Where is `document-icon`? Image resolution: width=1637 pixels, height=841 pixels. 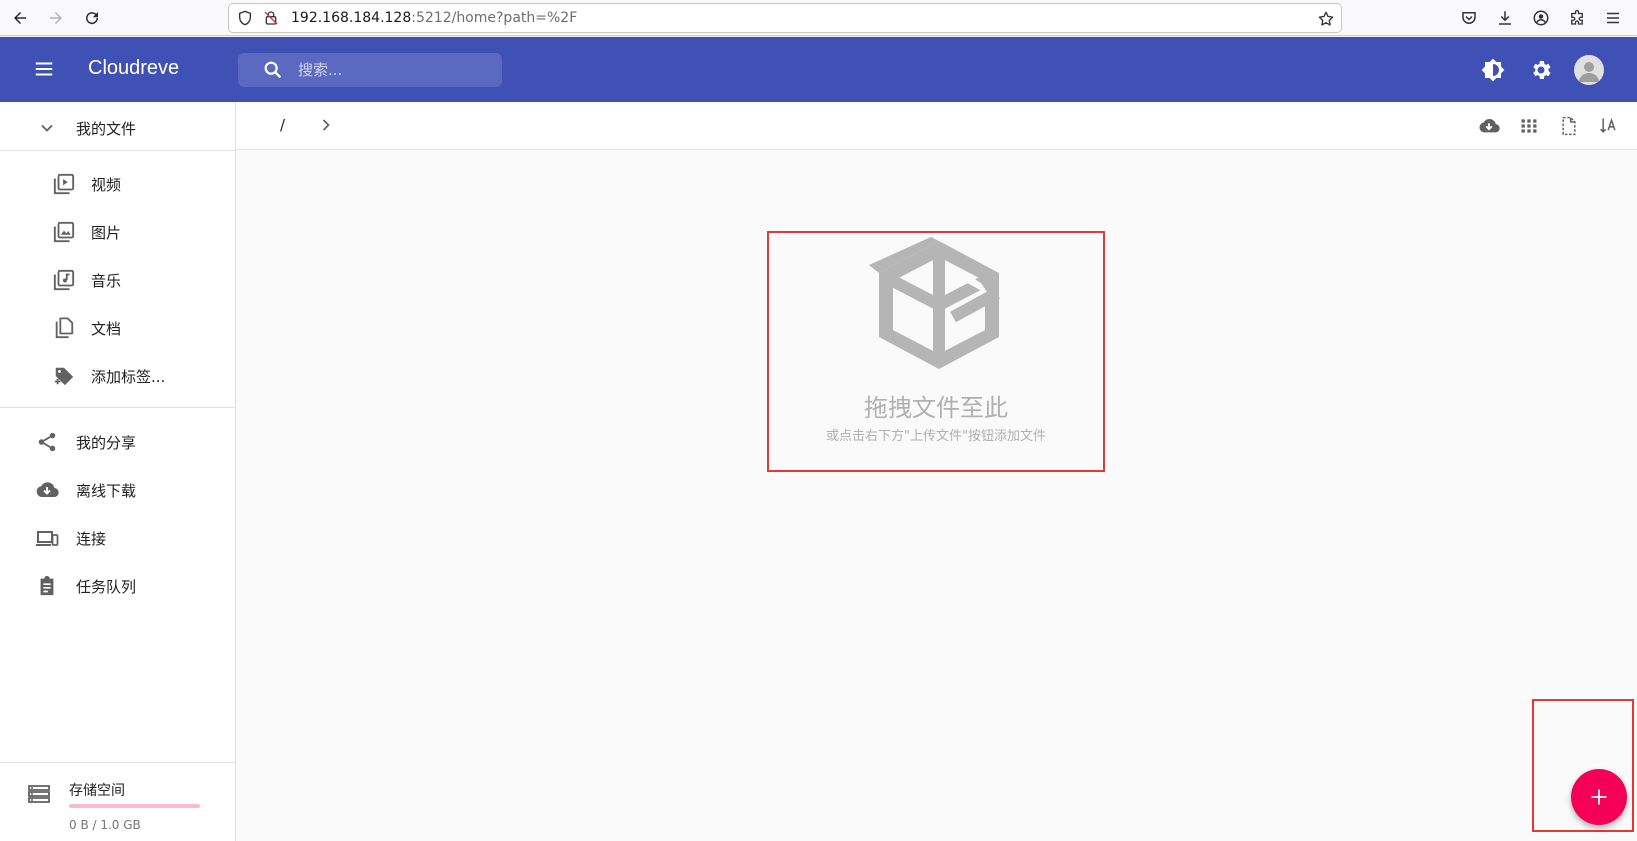
document-icon is located at coordinates (64, 328).